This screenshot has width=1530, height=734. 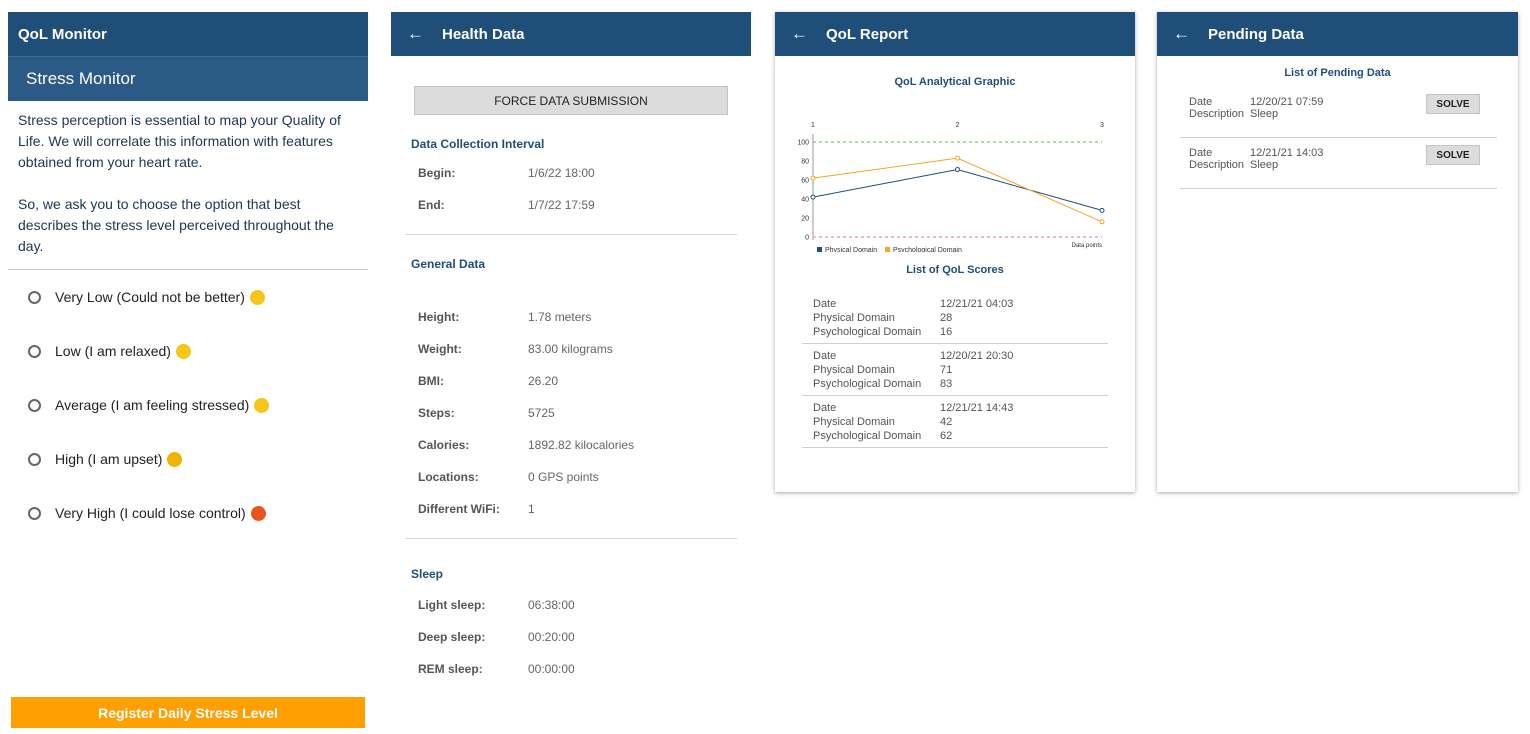 I want to click on stress-option-label: Very Low (Could not be better), so click(x=150, y=297).